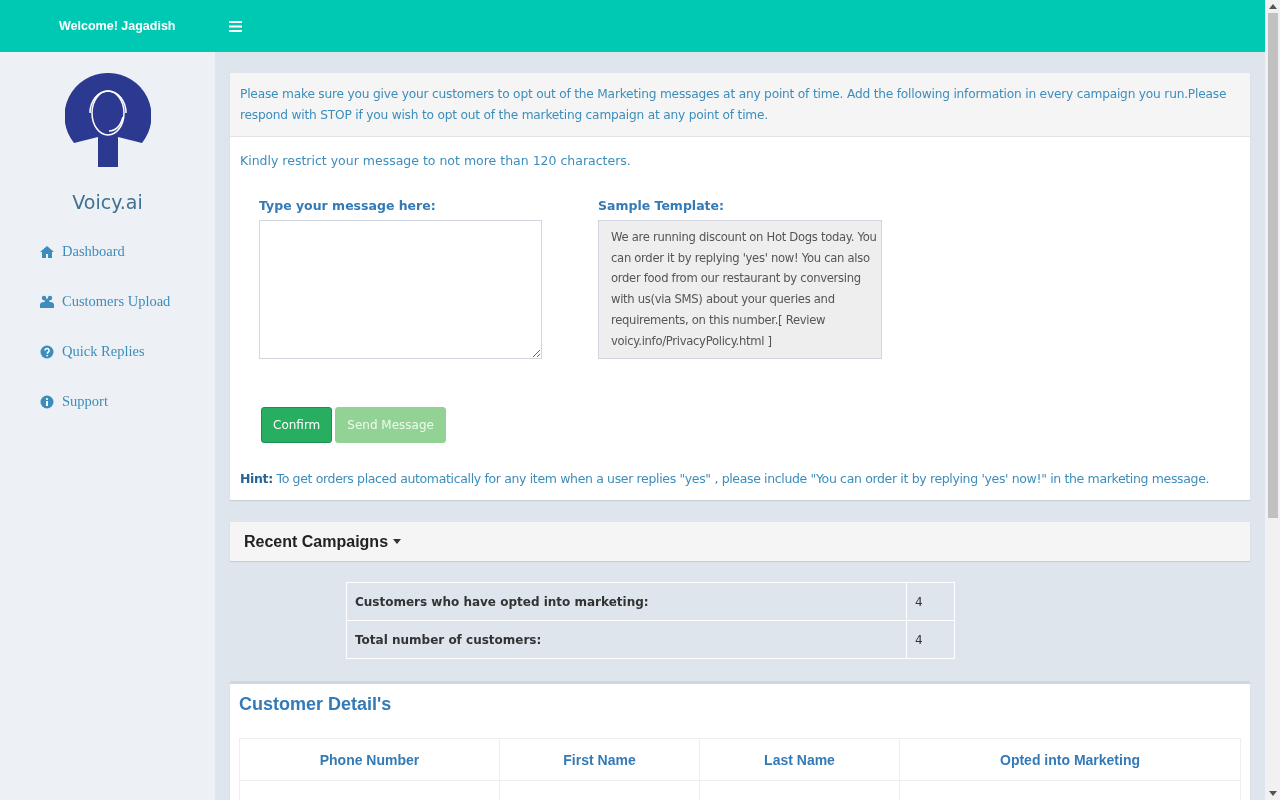 The width and height of the screenshot is (1280, 800). What do you see at coordinates (1070, 759) in the screenshot?
I see `column-header: Opted into Marketing` at bounding box center [1070, 759].